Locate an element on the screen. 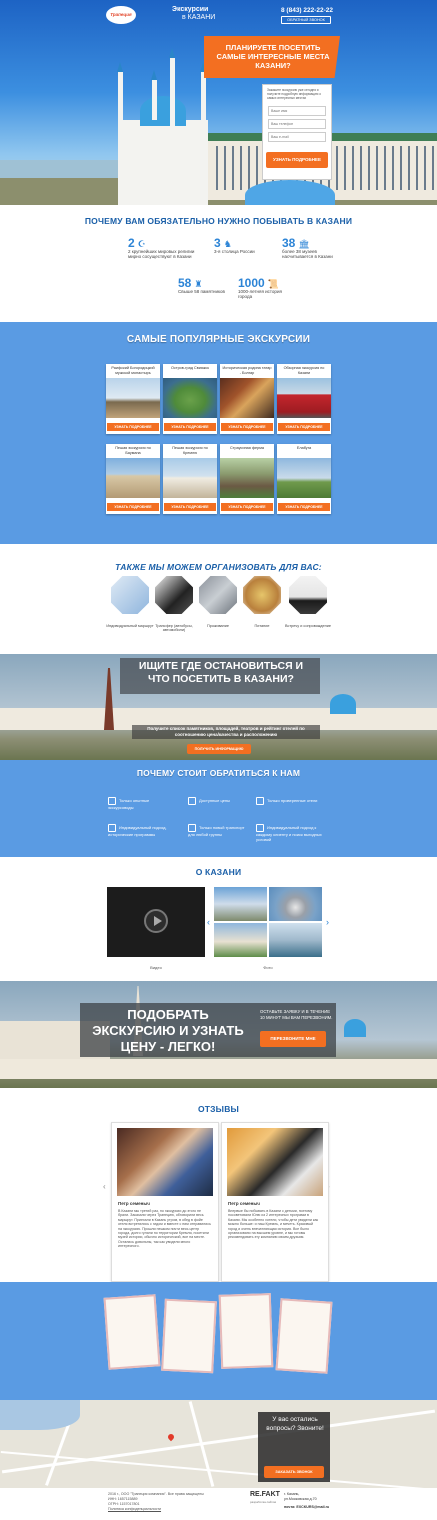 This screenshot has height=1520, width=437. about-section: О КАЗАНИ Видео ‹ › Фото is located at coordinates (218, 919).